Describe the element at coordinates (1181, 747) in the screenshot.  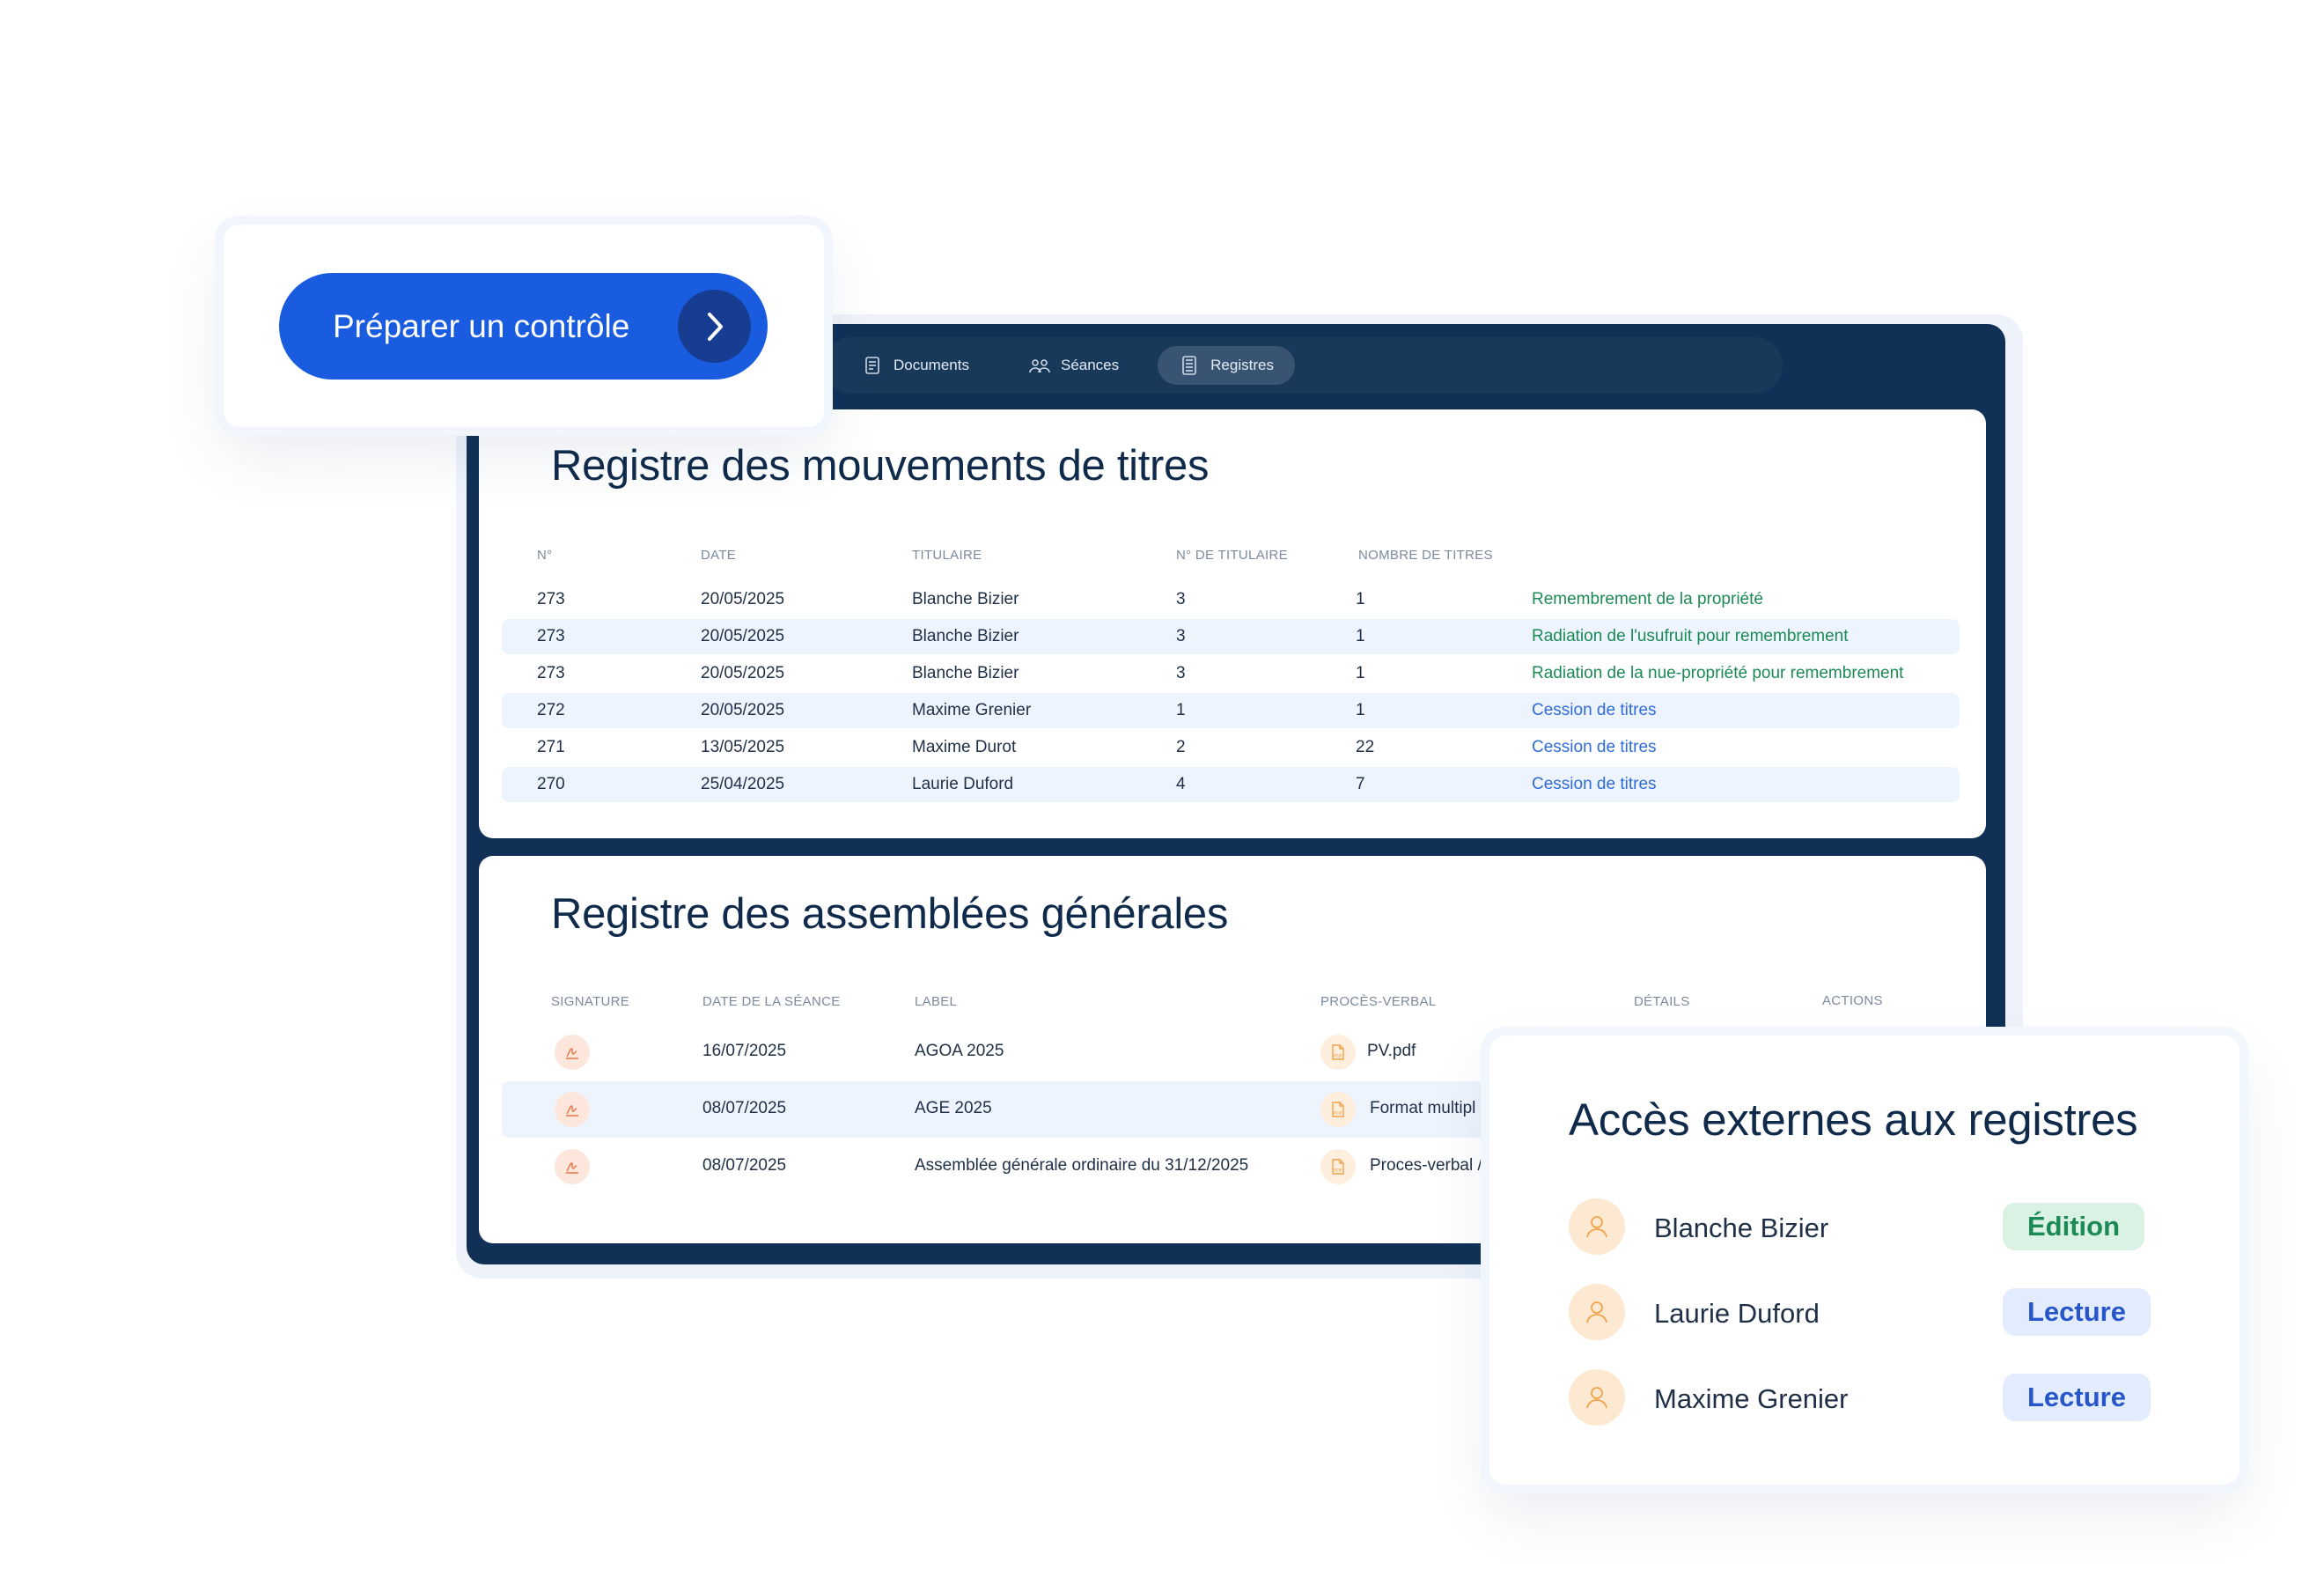
I see `row-holder-no: 2` at that location.